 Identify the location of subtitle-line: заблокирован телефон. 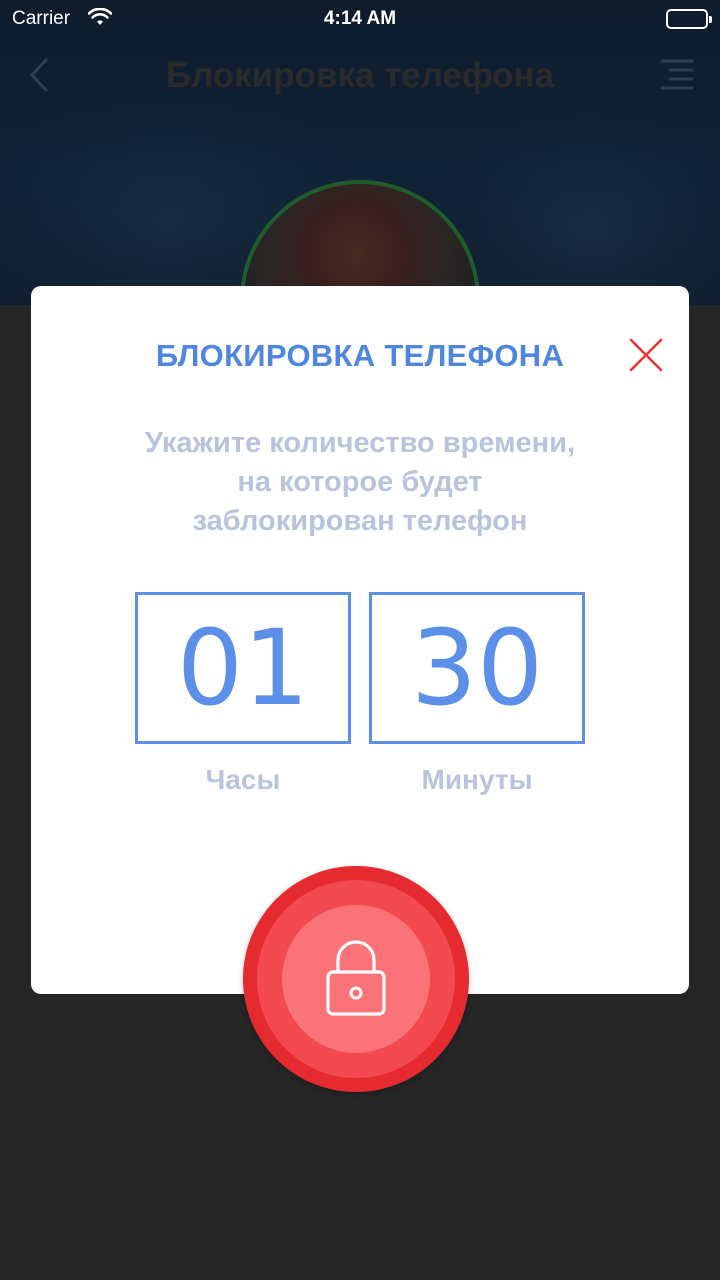
(360, 521).